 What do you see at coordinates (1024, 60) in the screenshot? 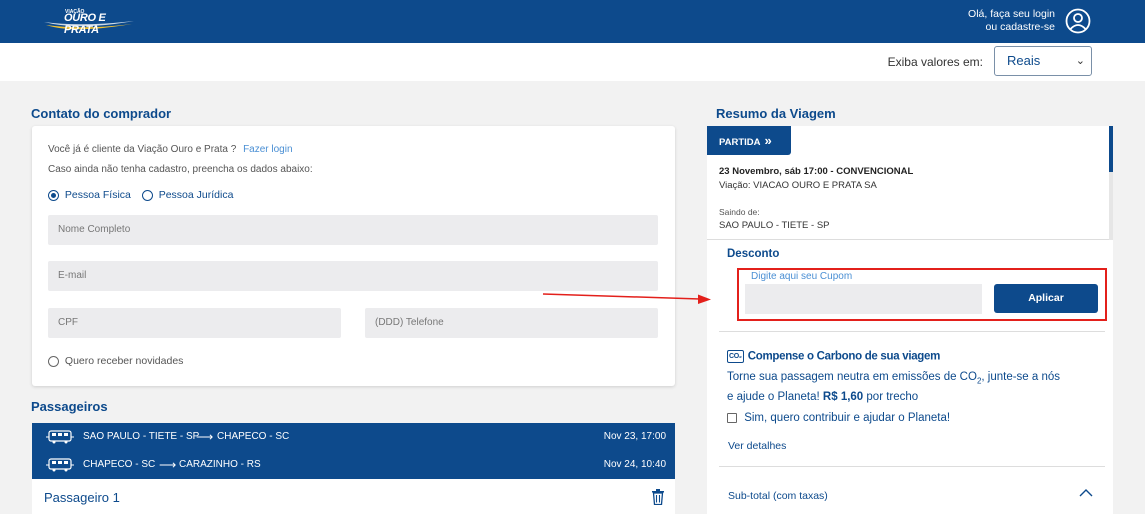
I see `currency-selected-value: Reais` at bounding box center [1024, 60].